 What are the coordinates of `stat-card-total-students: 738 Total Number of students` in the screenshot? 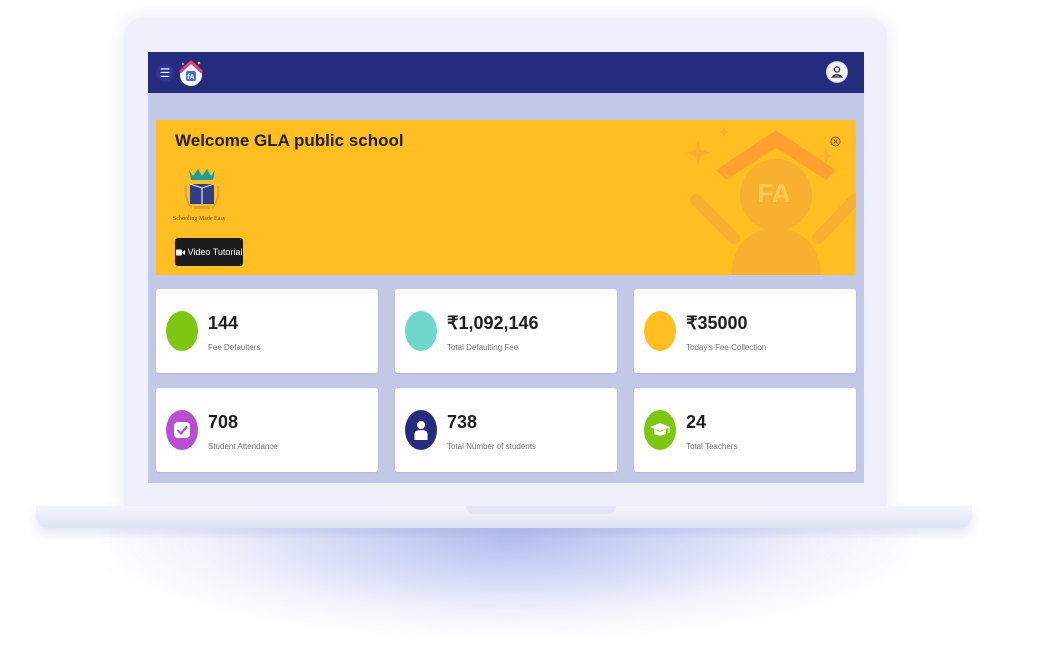 It's located at (506, 430).